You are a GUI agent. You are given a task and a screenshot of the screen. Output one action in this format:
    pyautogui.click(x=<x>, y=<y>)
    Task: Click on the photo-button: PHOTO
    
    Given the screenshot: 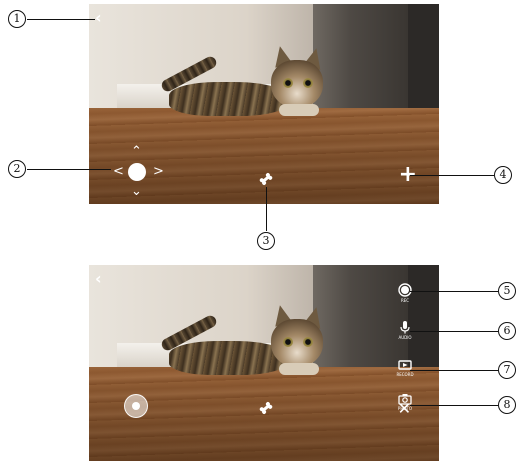 What is the action you would take?
    pyautogui.click(x=405, y=402)
    